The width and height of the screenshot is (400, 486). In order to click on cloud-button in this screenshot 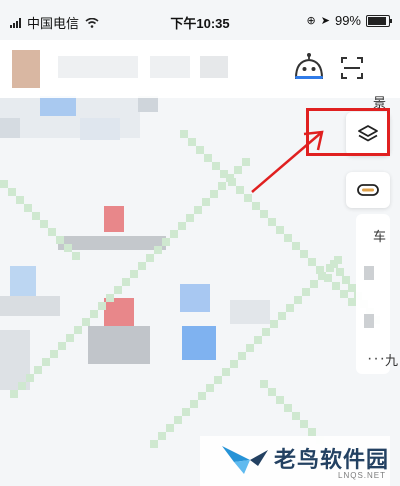, I will do `click(368, 190)`.